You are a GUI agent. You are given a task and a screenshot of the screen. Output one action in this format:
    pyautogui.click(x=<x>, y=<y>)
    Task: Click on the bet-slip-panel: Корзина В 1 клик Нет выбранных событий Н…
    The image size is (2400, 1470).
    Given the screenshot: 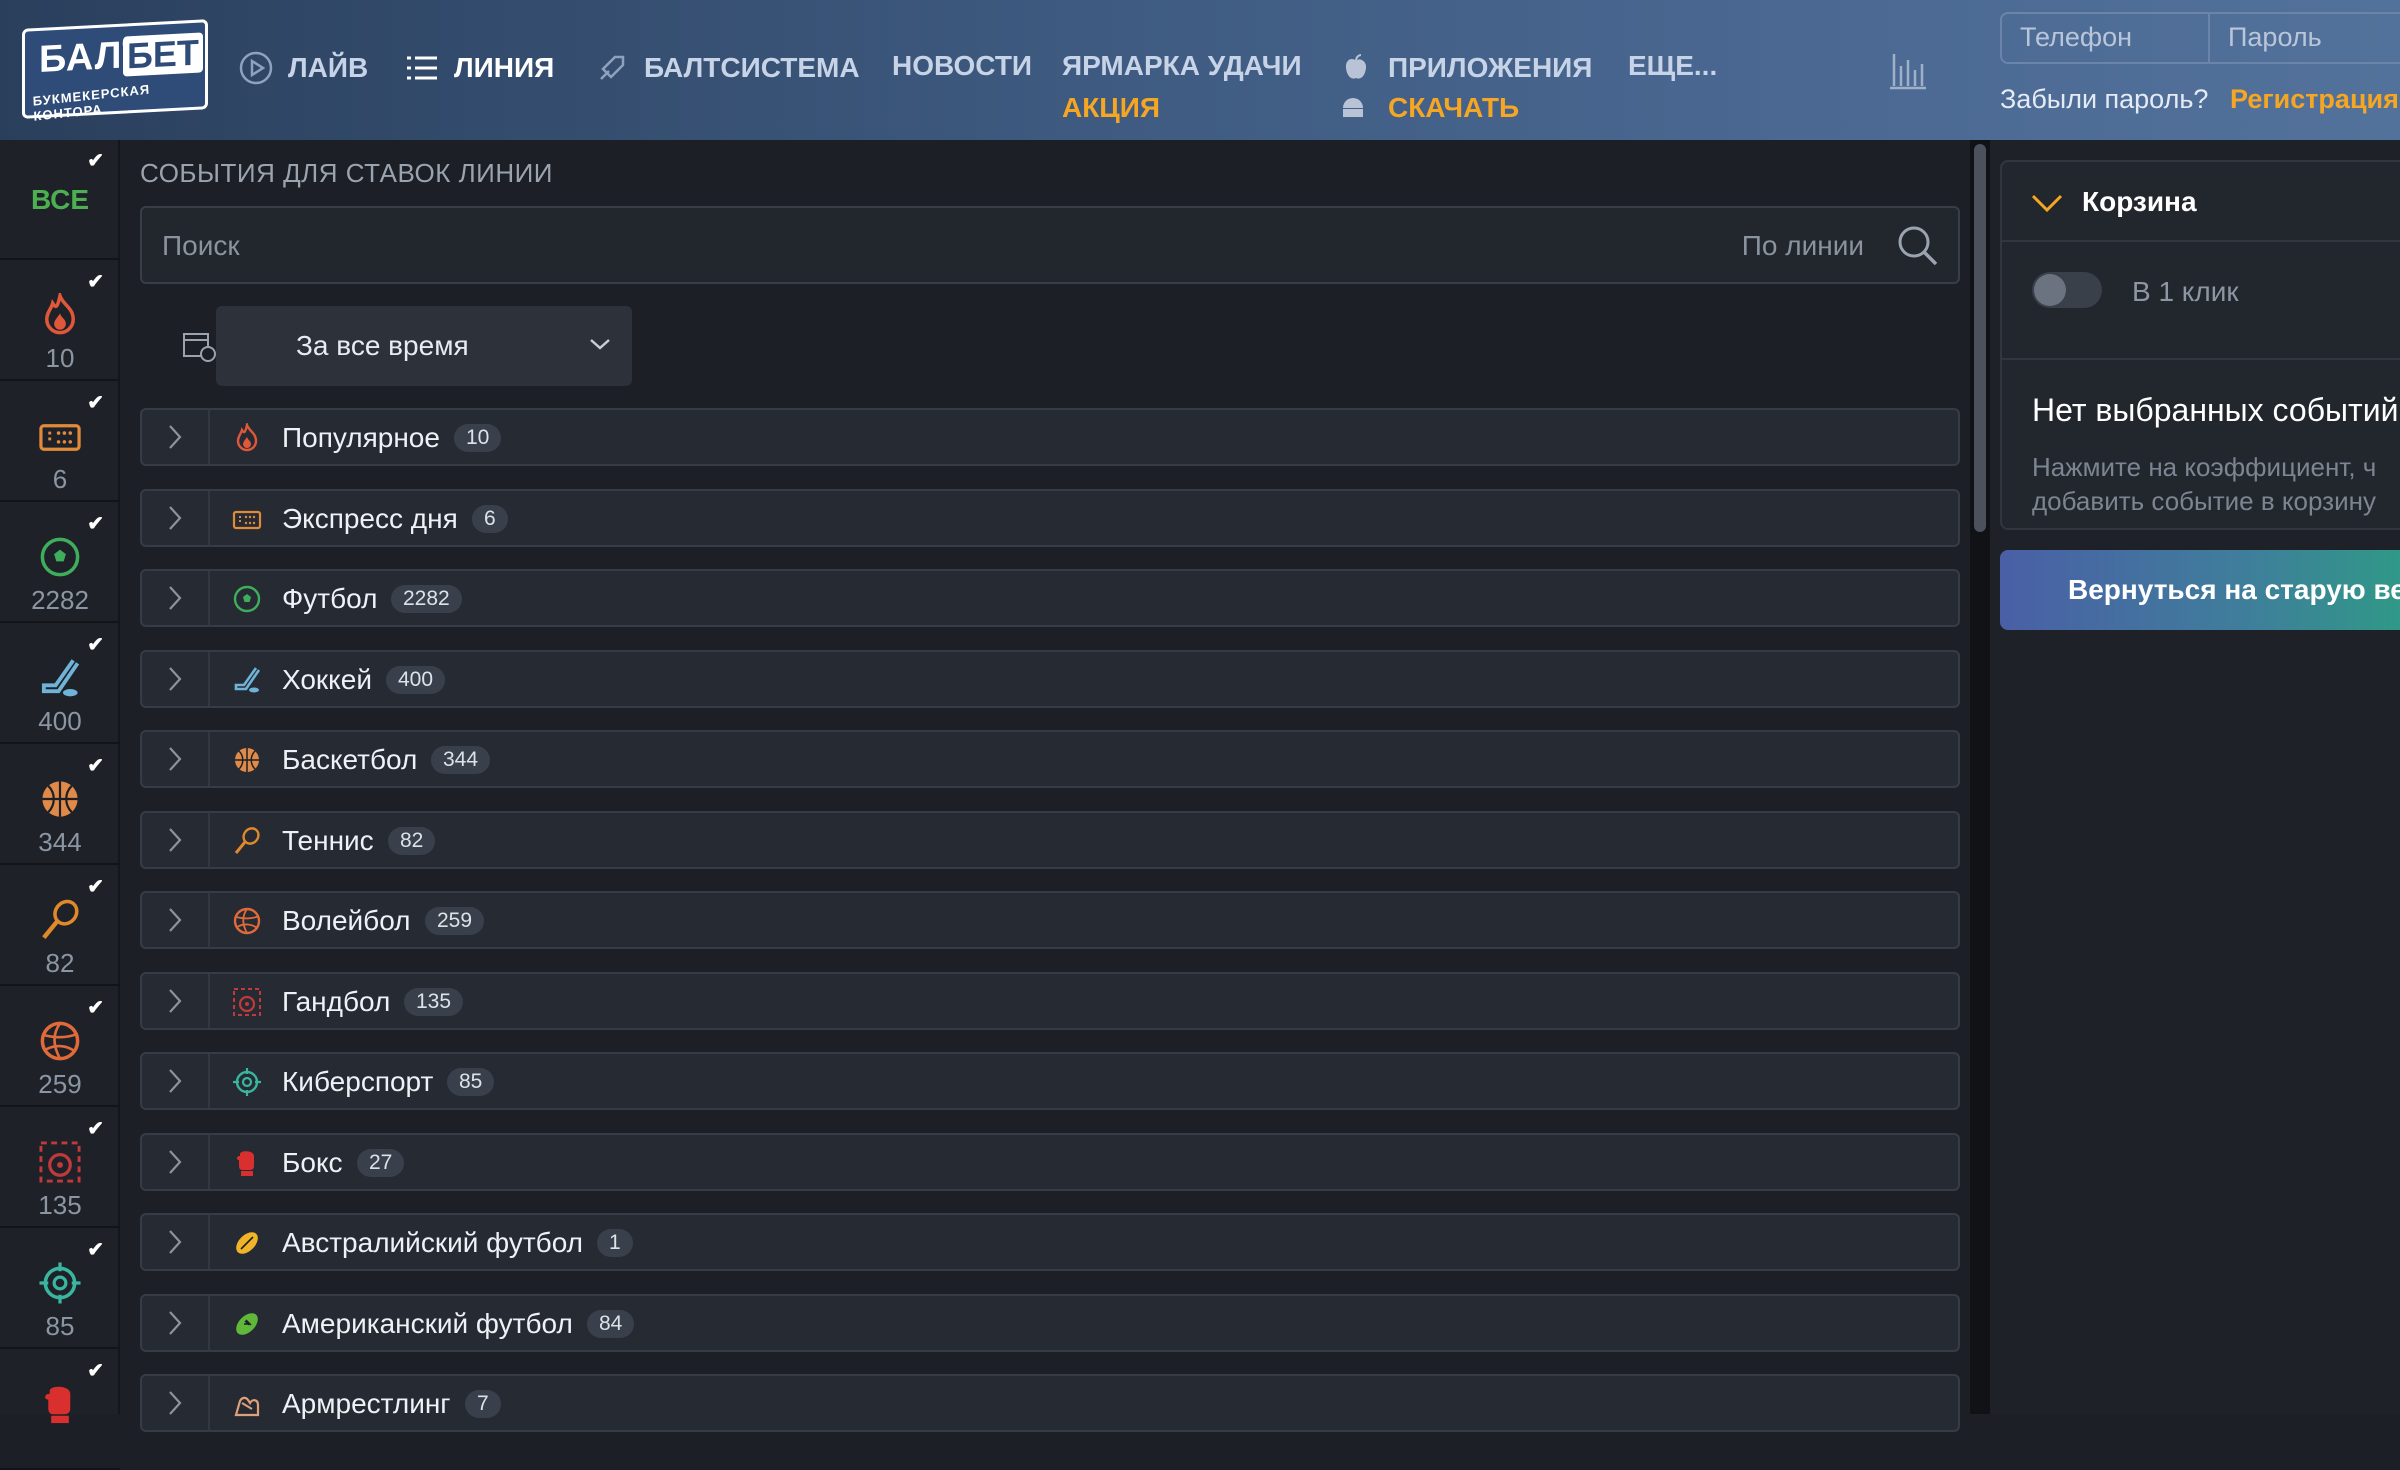 What is the action you would take?
    pyautogui.click(x=2195, y=777)
    